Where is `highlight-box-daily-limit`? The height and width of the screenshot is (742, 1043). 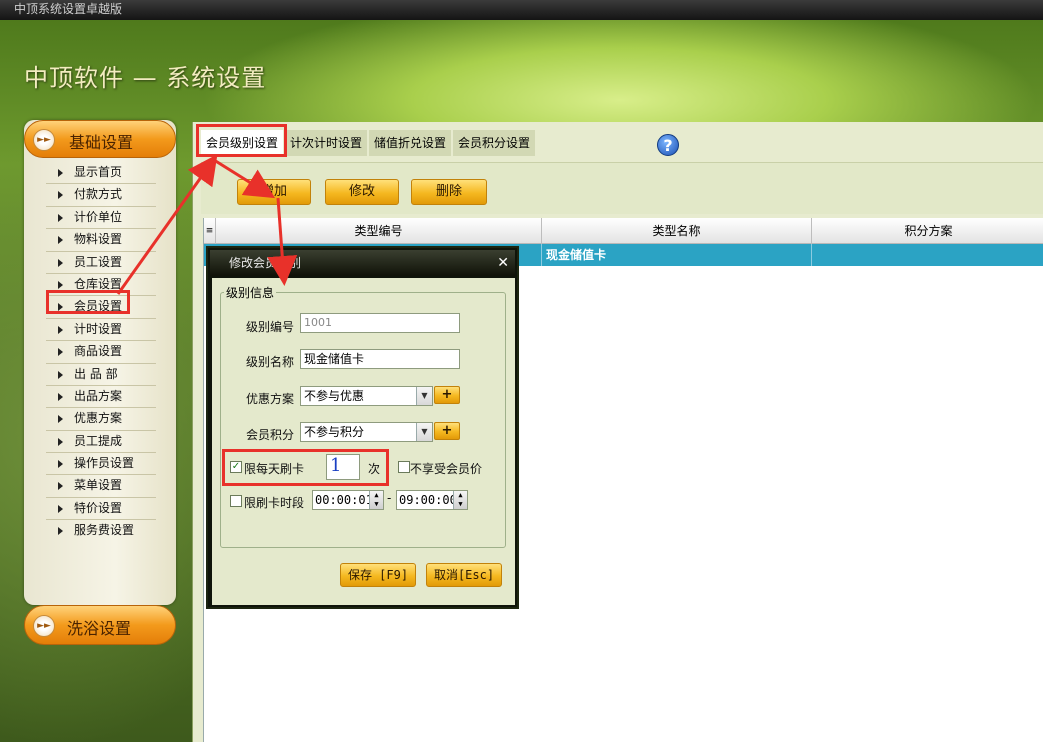
highlight-box-daily-limit is located at coordinates (305, 467).